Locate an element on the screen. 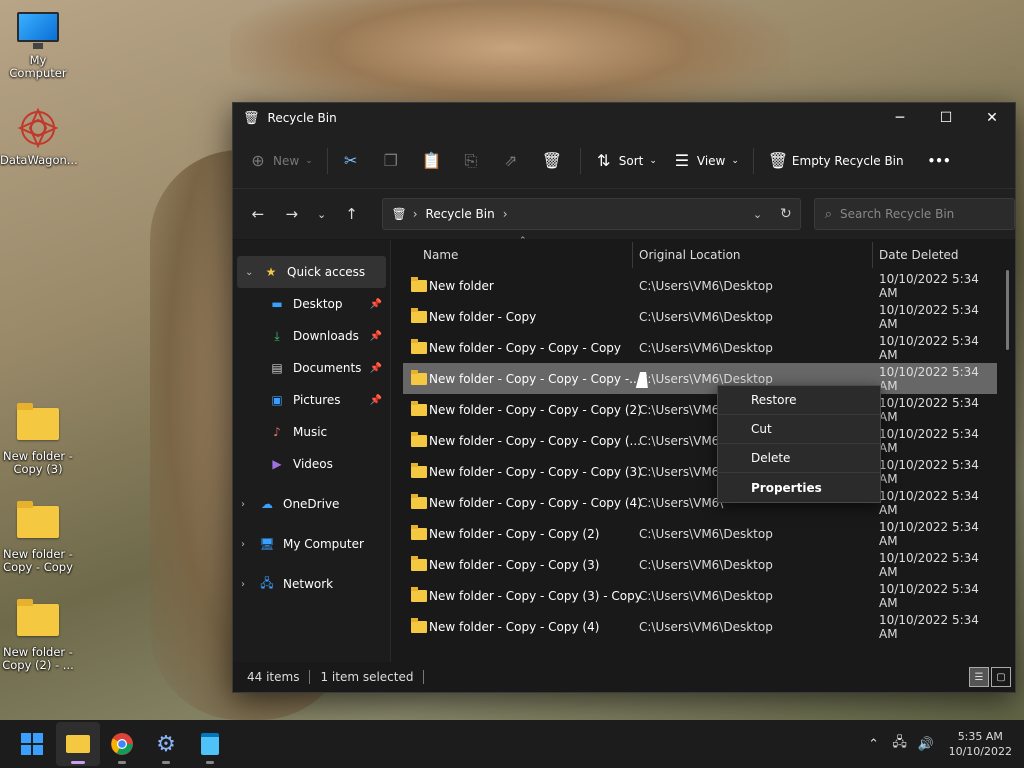  paste-button: 📋 is located at coordinates (434, 161).